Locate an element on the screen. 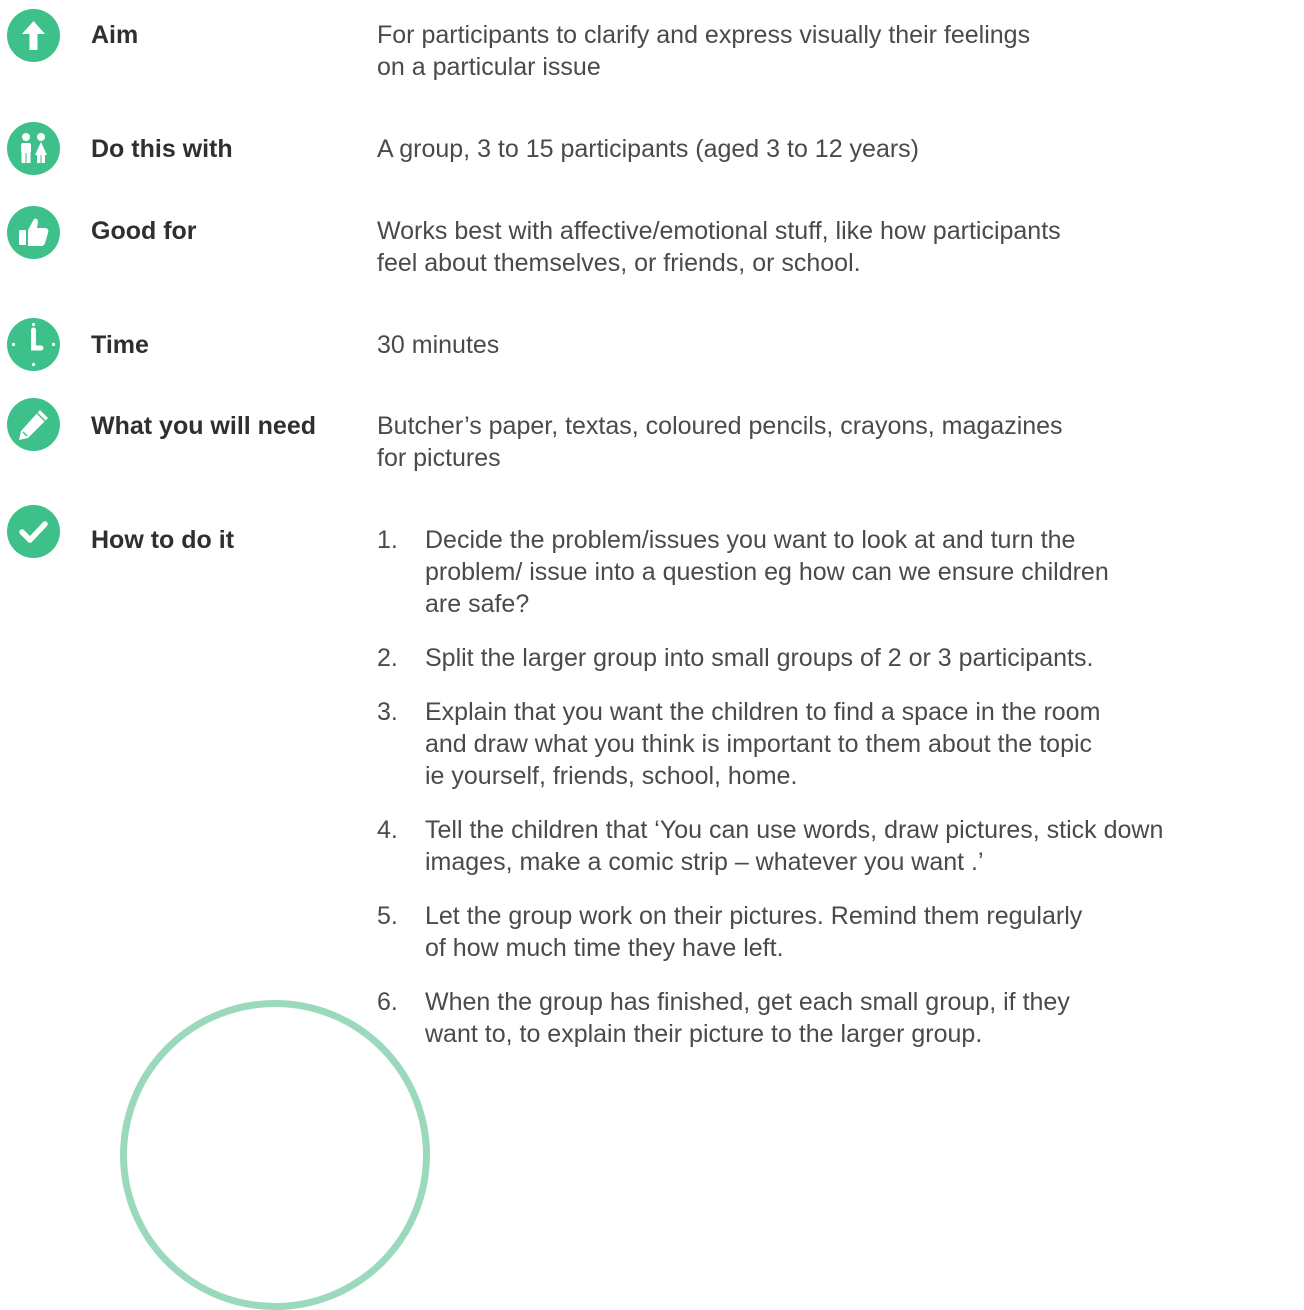 This screenshot has height=1310, width=1304. aim-label: Aim is located at coordinates (115, 35).